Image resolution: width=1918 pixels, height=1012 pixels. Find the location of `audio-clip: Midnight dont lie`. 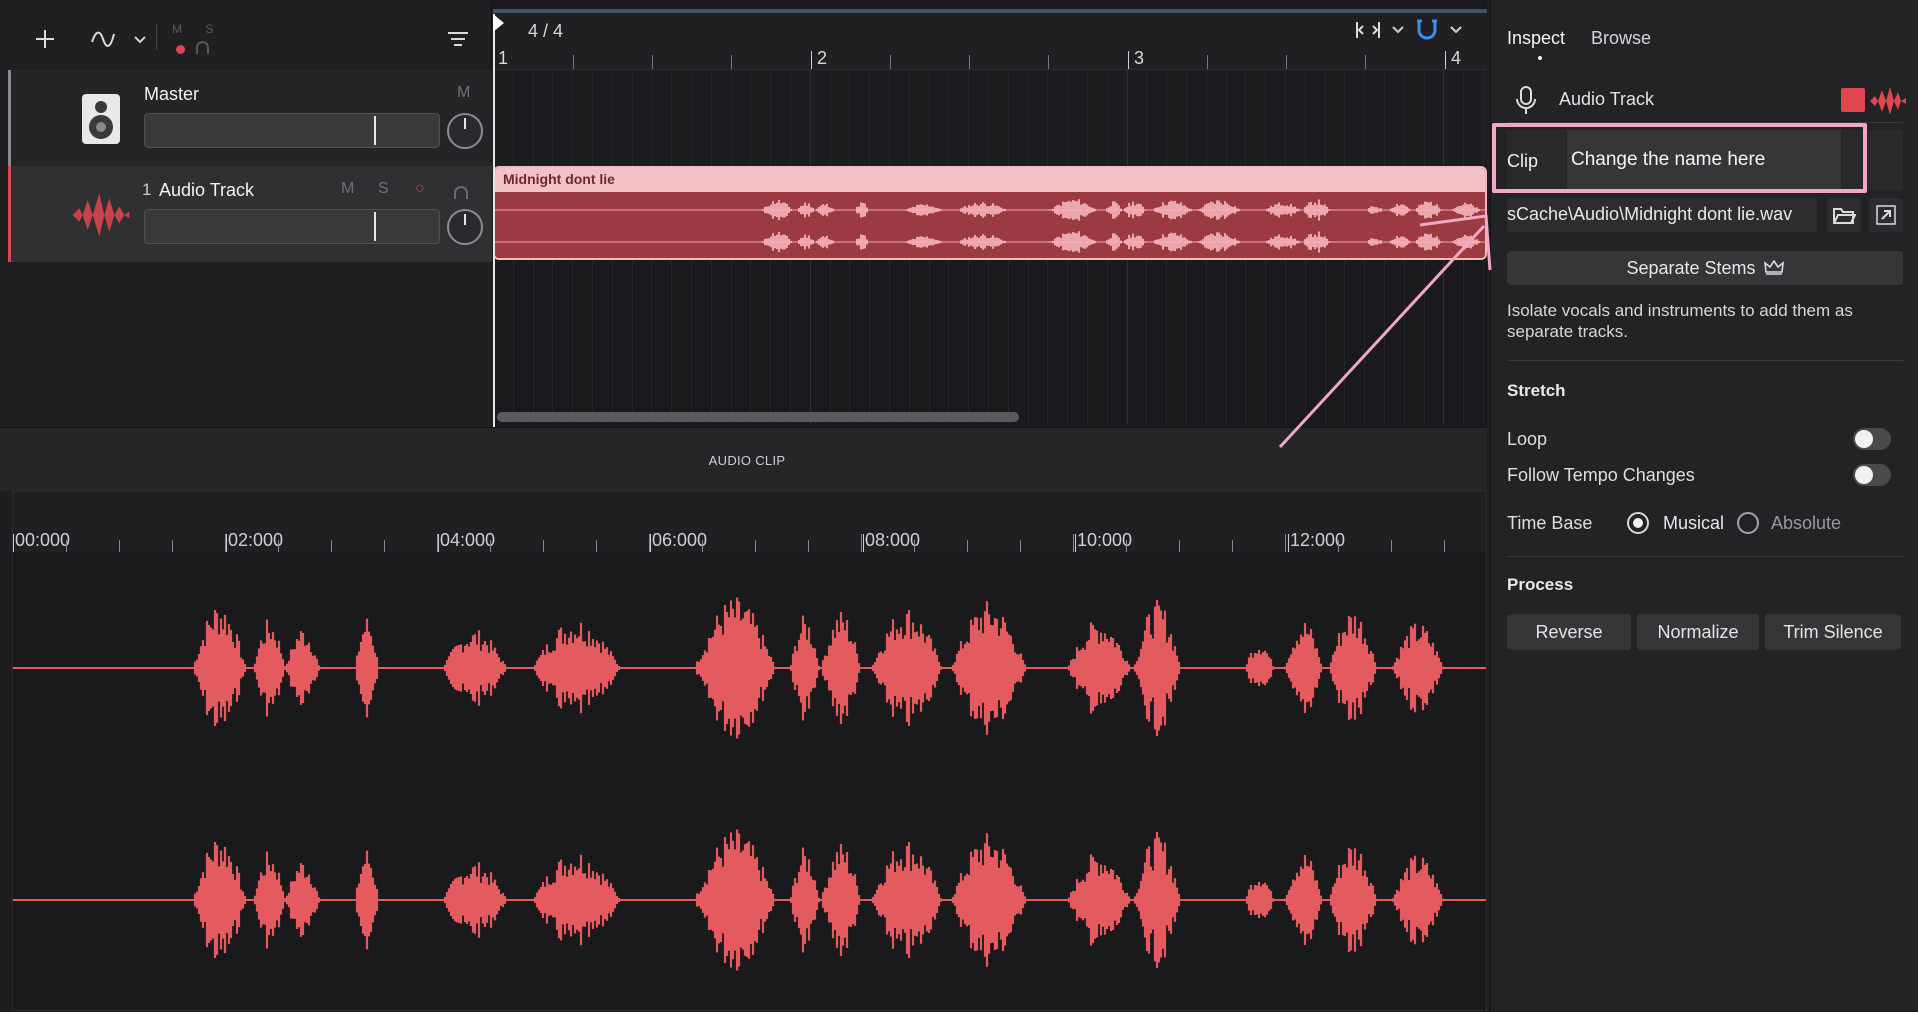

audio-clip: Midnight dont lie is located at coordinates (990, 213).